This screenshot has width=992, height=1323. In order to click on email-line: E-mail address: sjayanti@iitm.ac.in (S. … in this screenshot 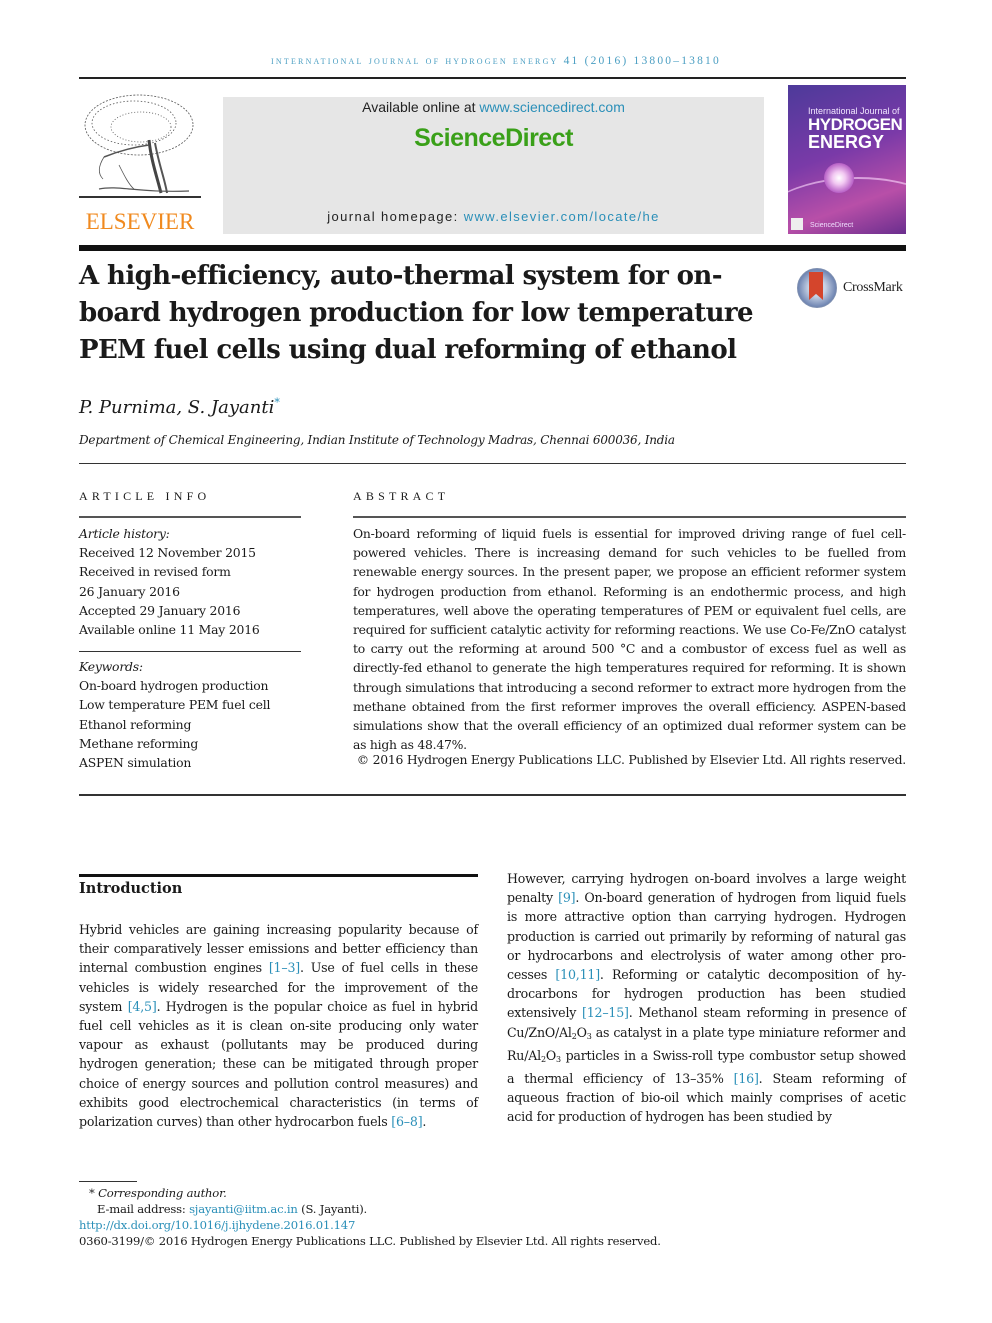, I will do `click(429, 1209)`.